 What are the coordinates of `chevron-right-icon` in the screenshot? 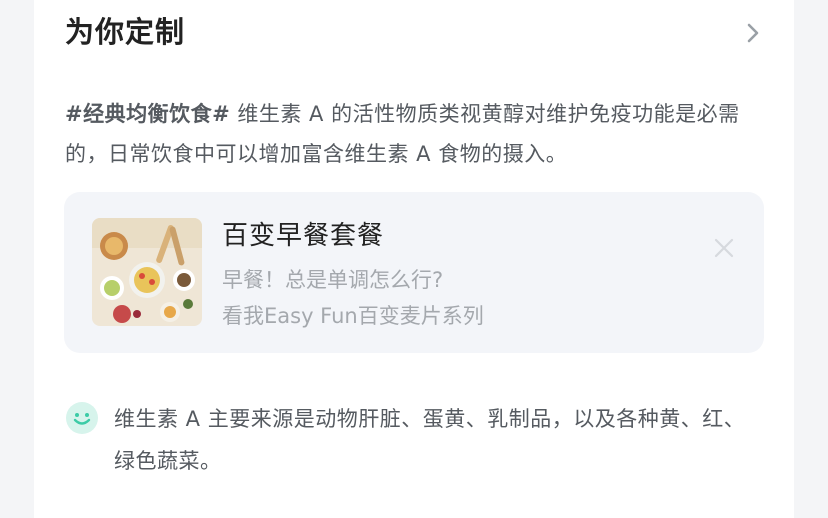 It's located at (753, 33).